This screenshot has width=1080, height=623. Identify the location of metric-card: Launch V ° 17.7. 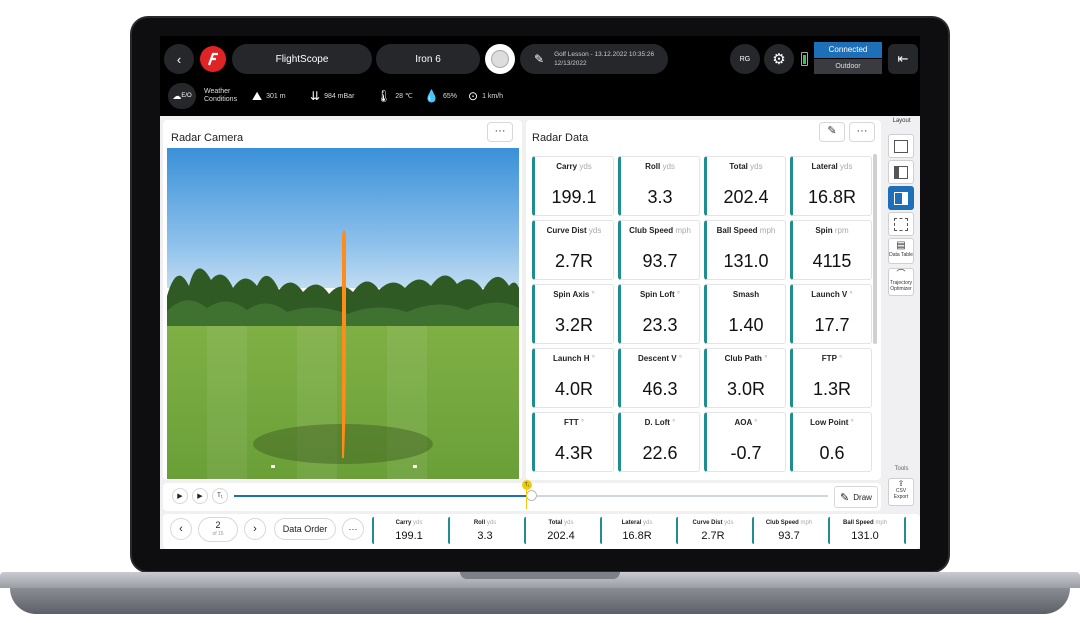
(831, 314).